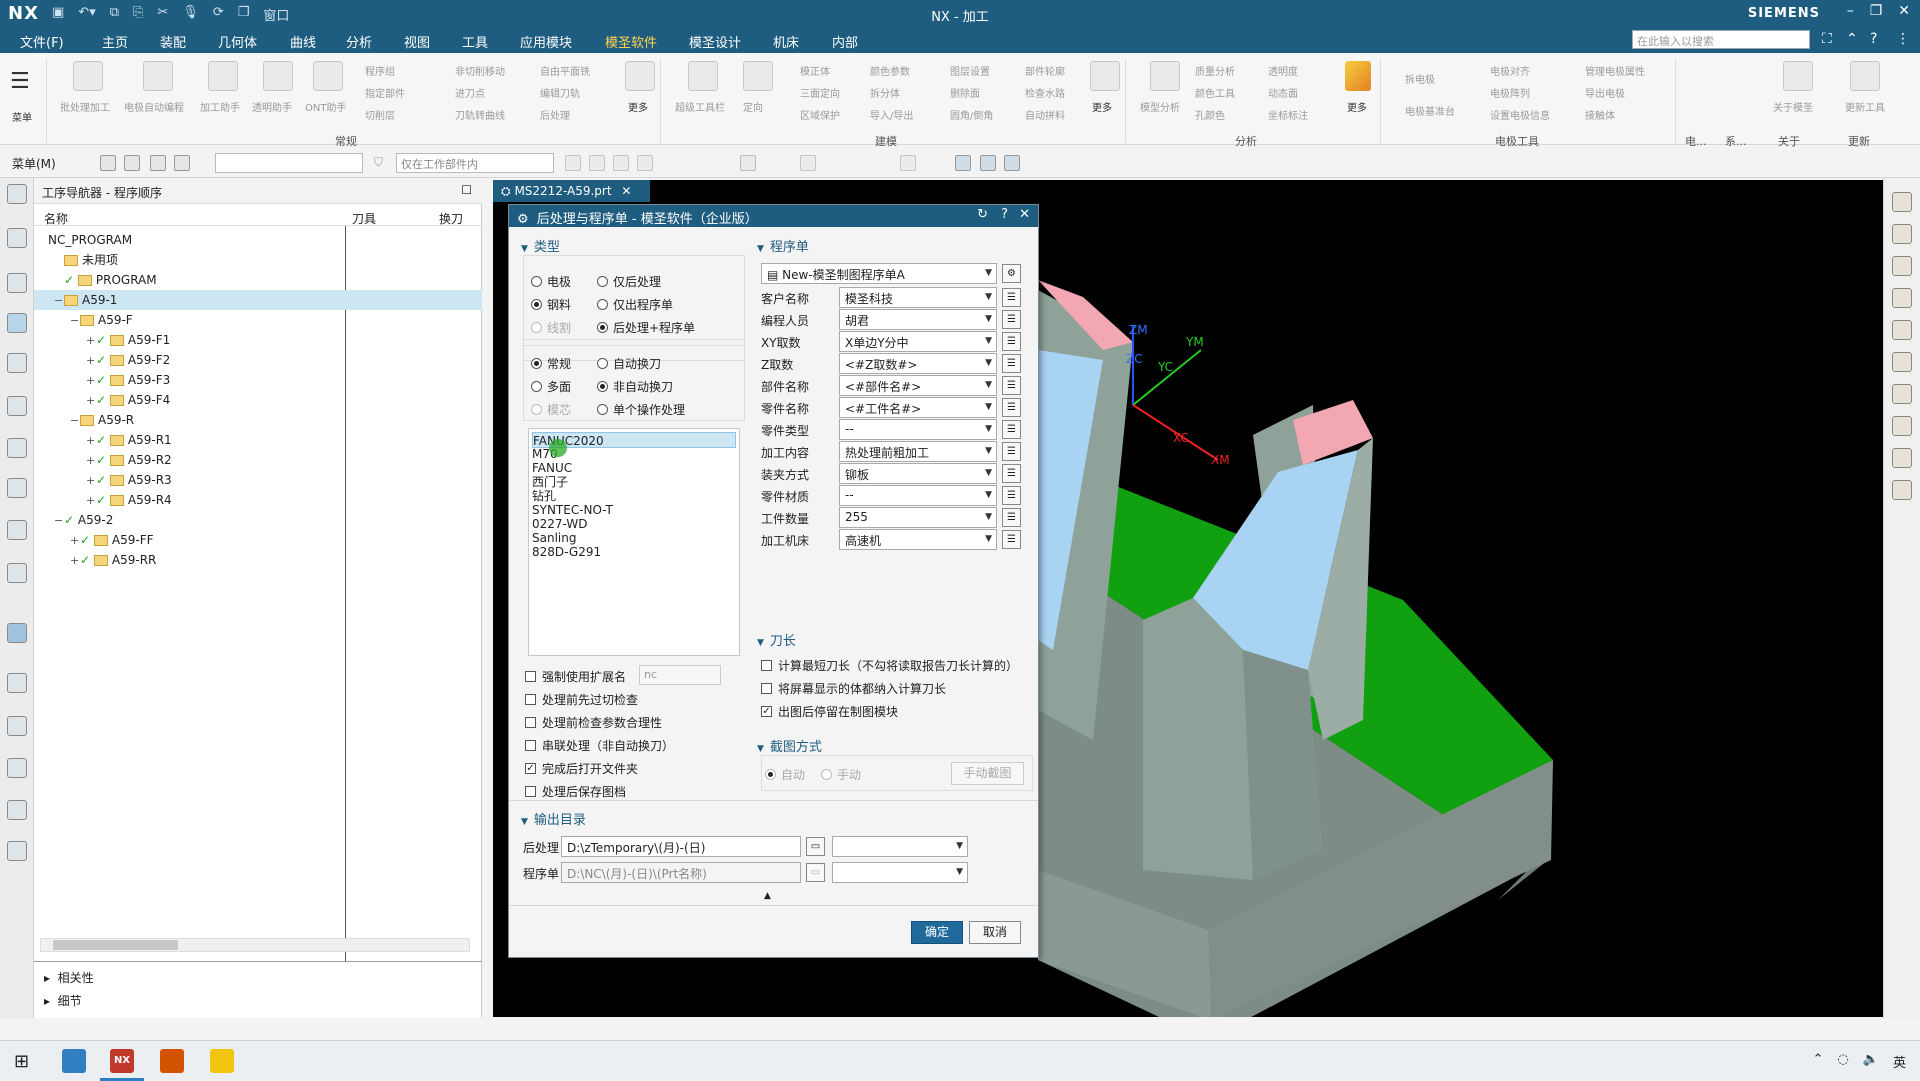 The height and width of the screenshot is (1081, 1920). I want to click on dynamic-face-button: 动态面, so click(1283, 92).